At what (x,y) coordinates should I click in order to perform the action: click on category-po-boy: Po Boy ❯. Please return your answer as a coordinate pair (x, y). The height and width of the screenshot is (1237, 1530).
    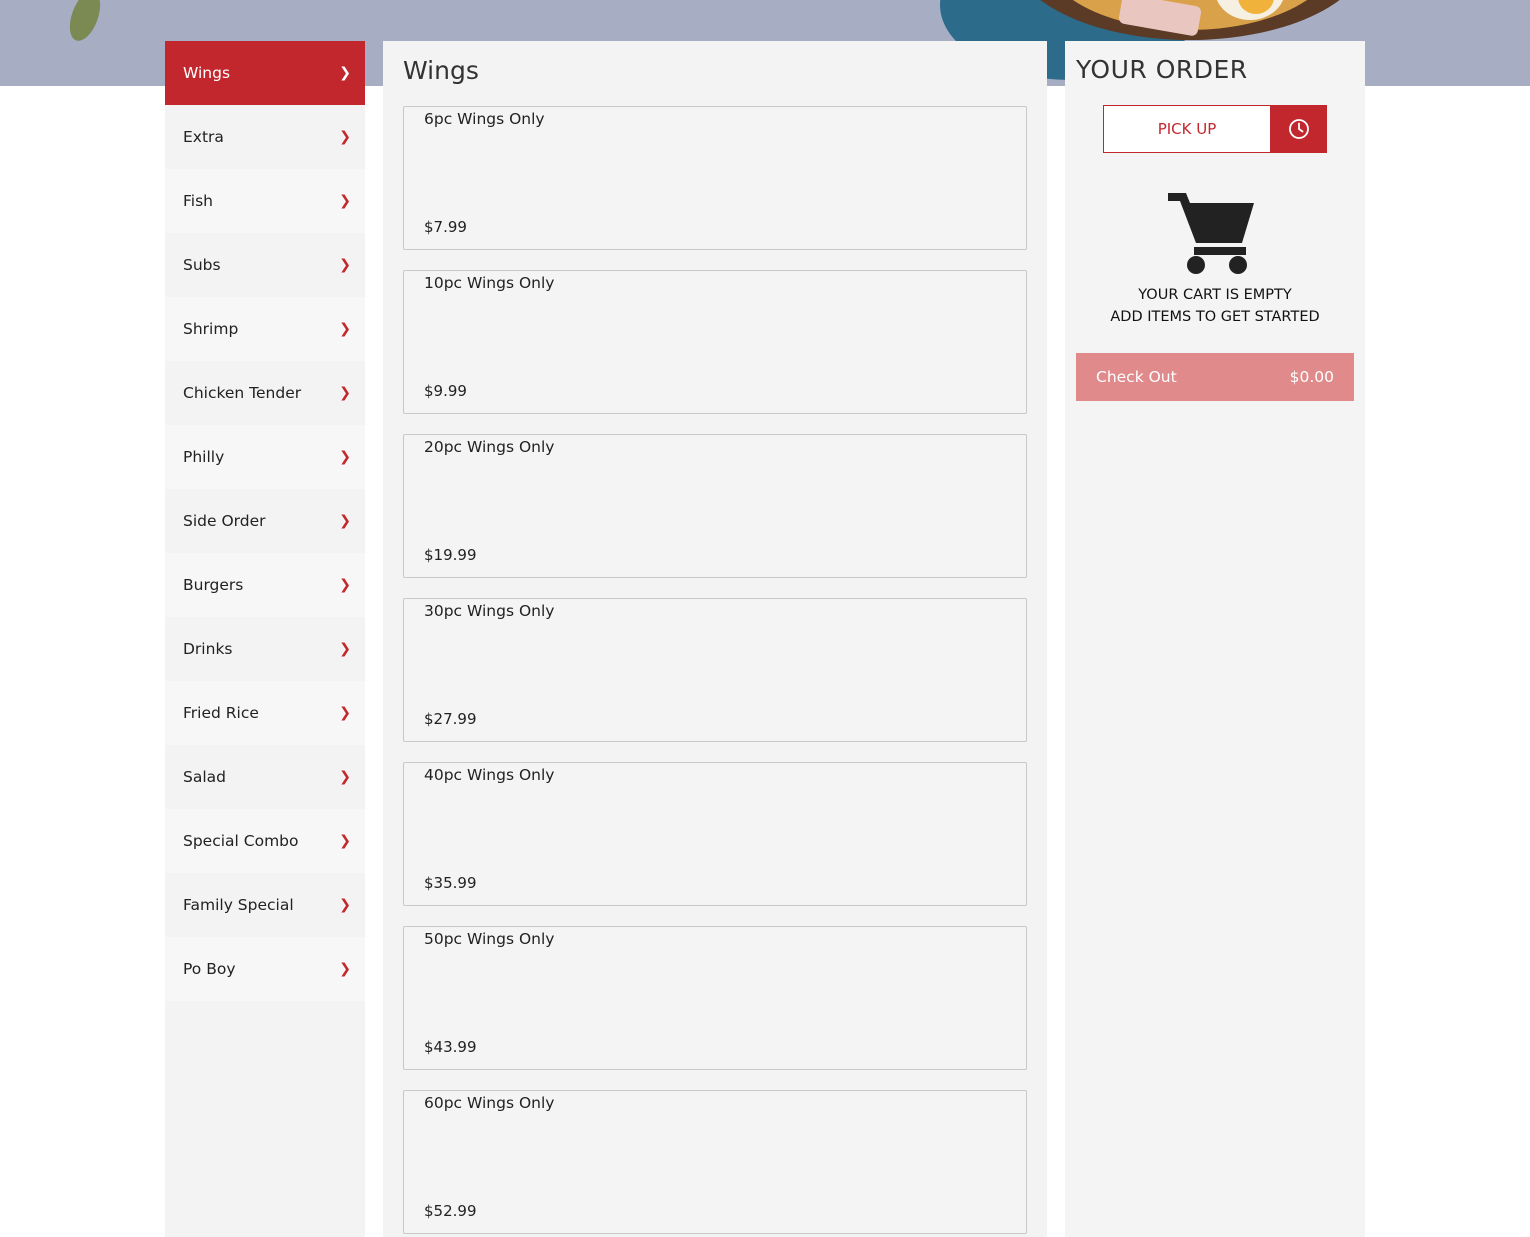
    Looking at the image, I should click on (265, 969).